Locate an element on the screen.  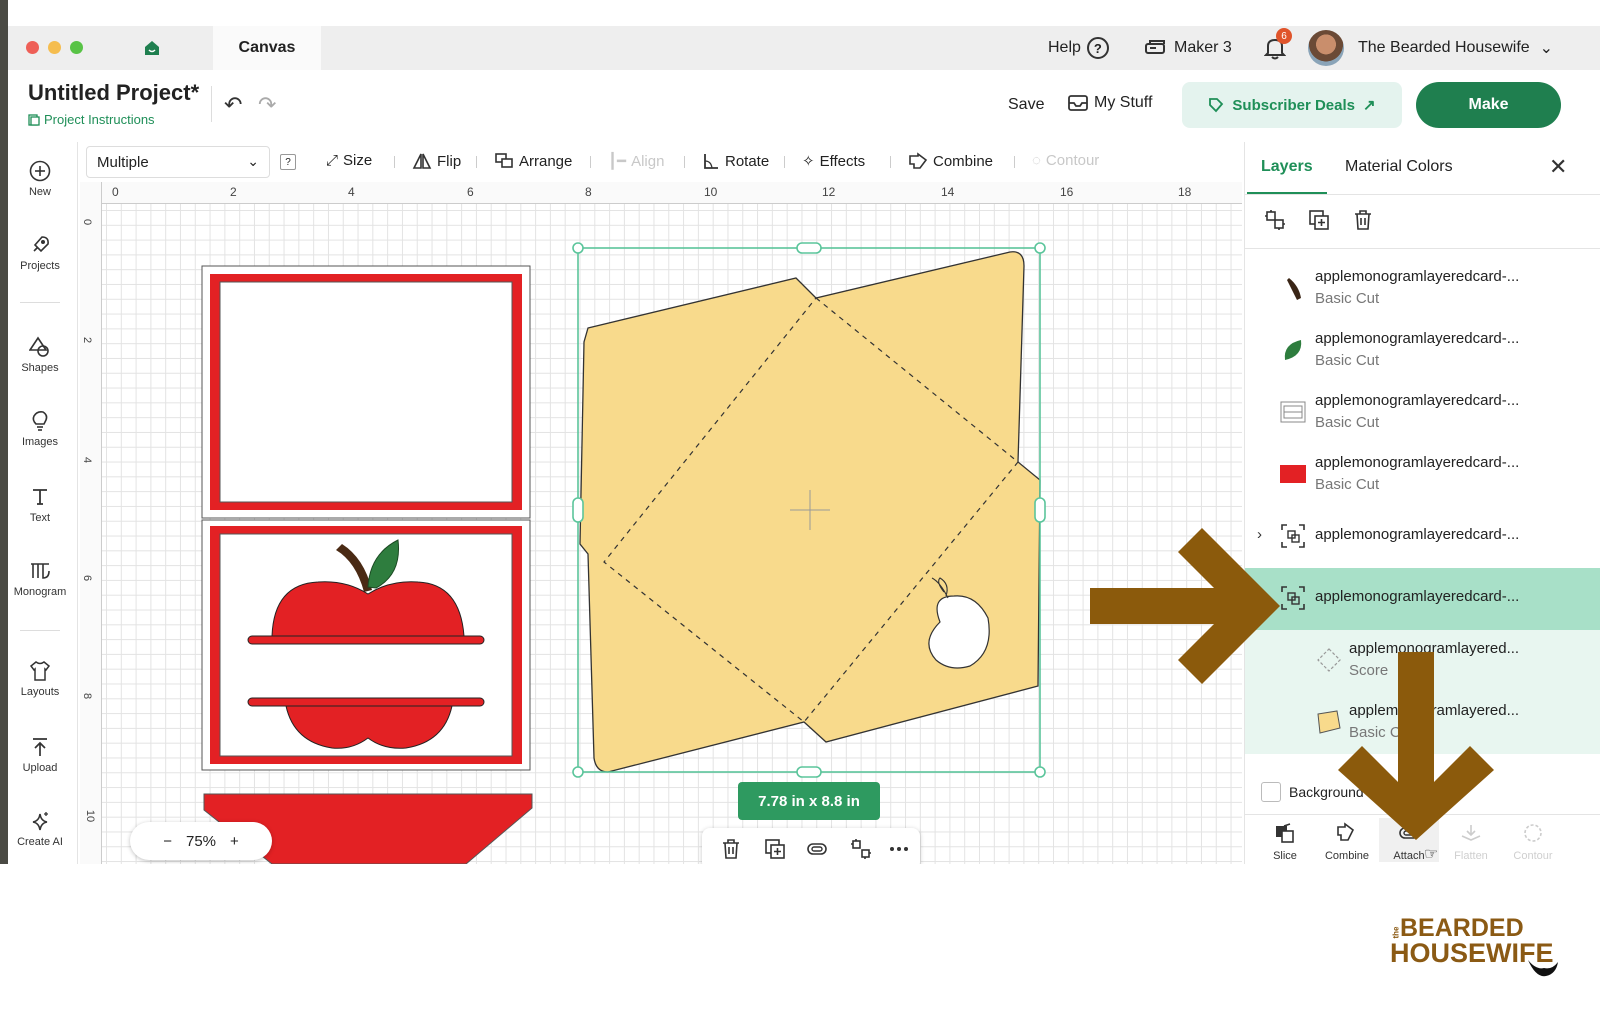
close-window-button is located at coordinates (32, 47).